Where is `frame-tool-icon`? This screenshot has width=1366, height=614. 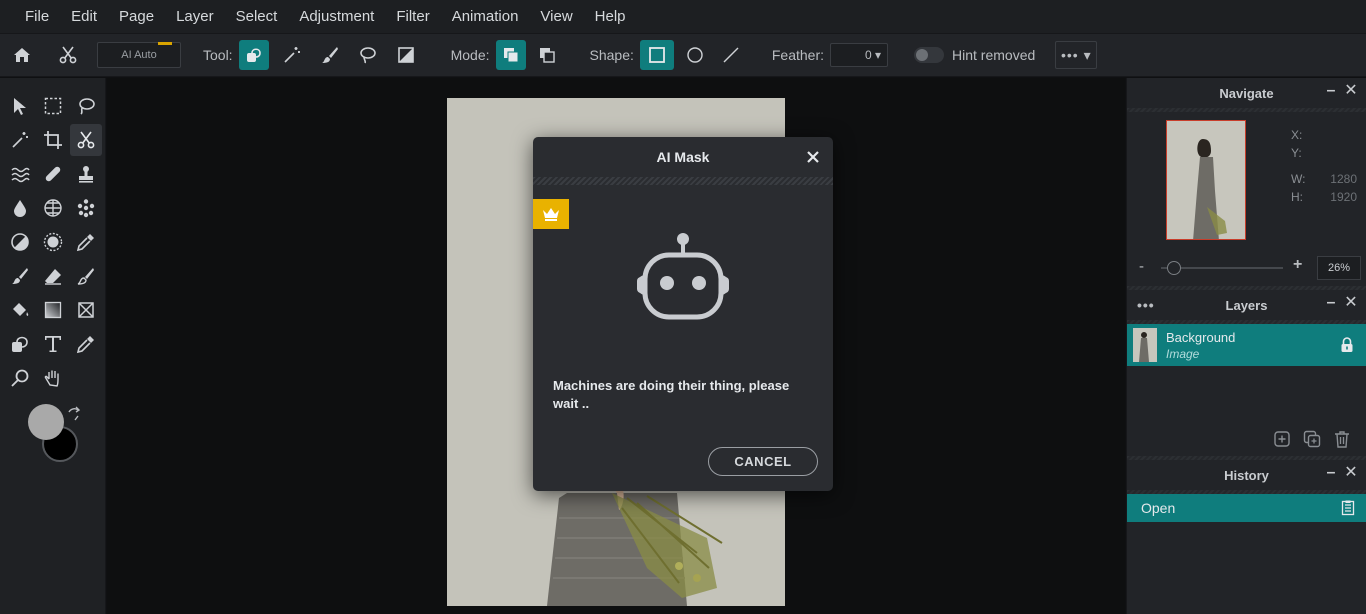 frame-tool-icon is located at coordinates (86, 310).